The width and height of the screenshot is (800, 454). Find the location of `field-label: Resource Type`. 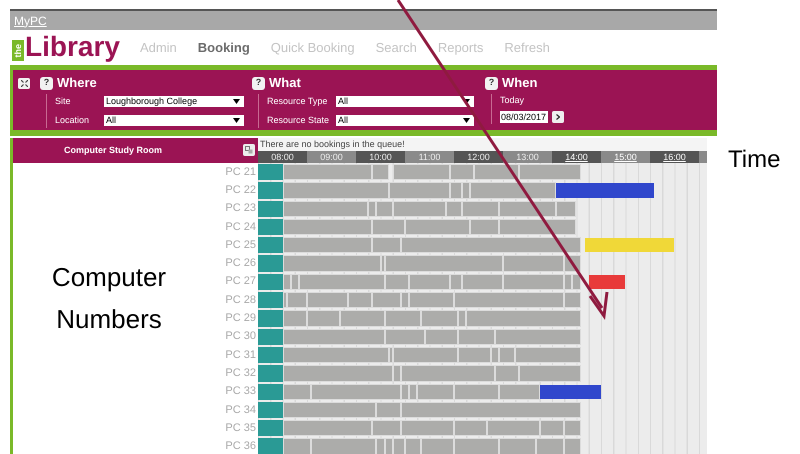

field-label: Resource Type is located at coordinates (297, 101).